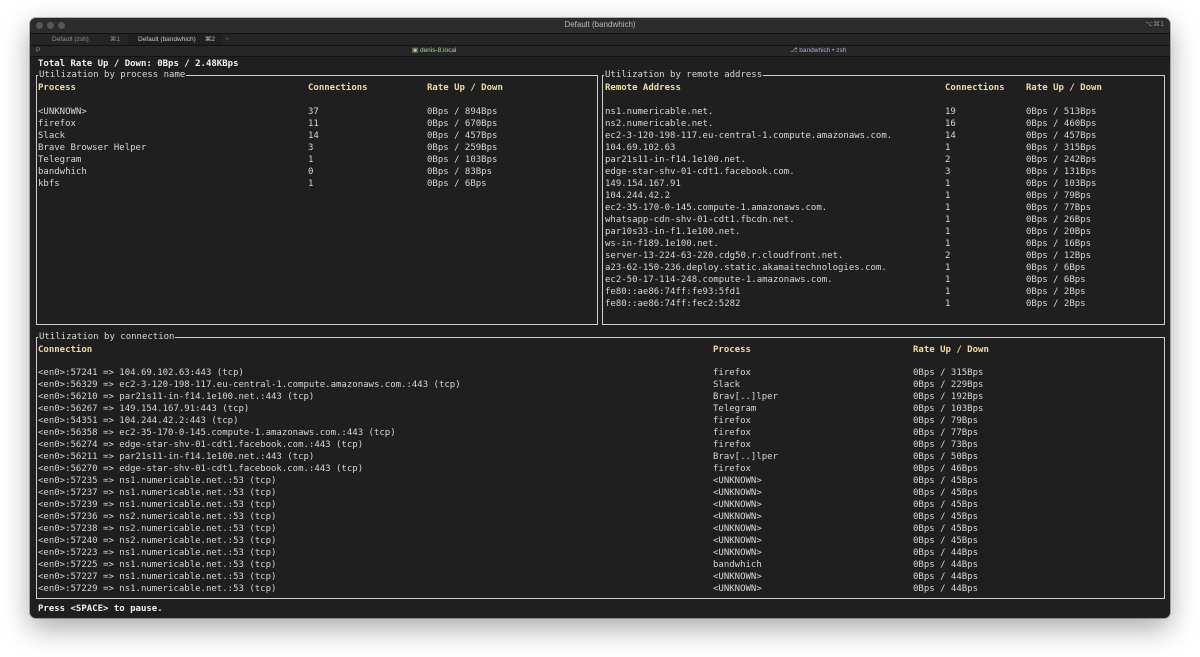 The height and width of the screenshot is (657, 1200). I want to click on table-row: fe80::ae86:74ff:fe93:5fd1 1 0Bps / 2Bps, so click(883, 292).